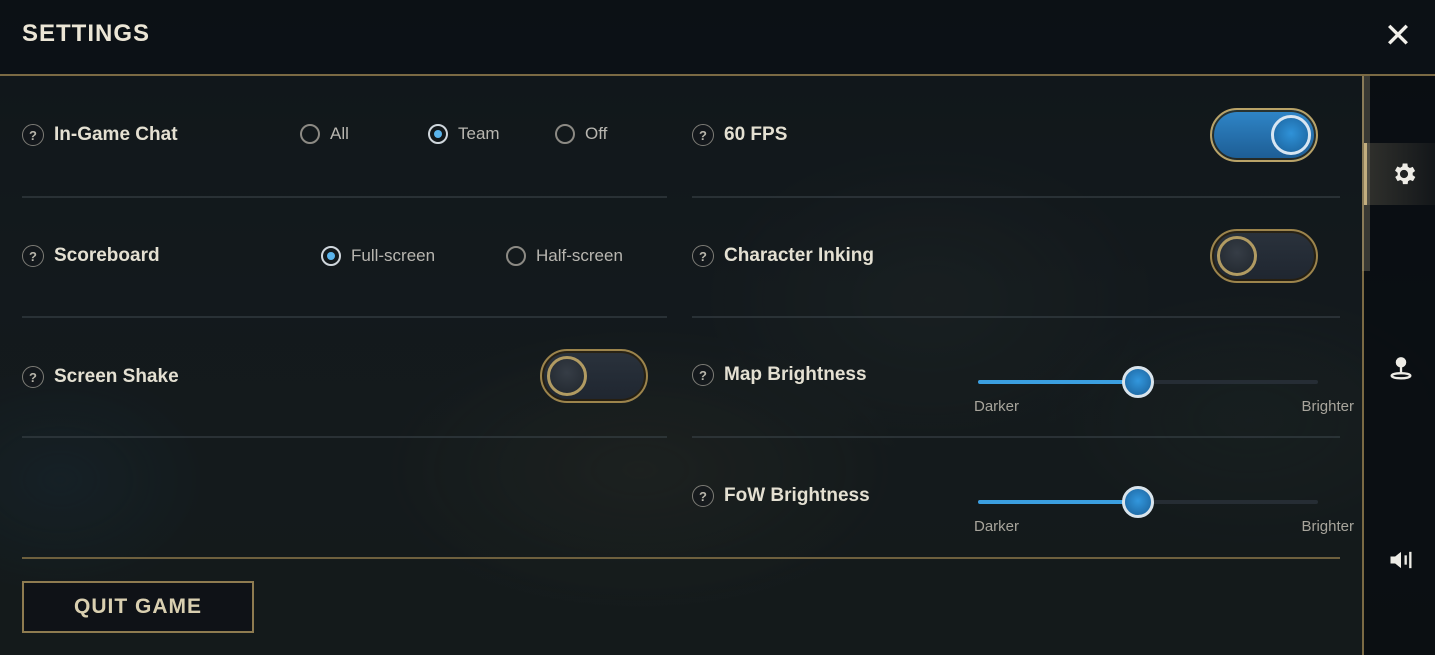 The image size is (1435, 655). What do you see at coordinates (116, 134) in the screenshot?
I see `chat-label: In-Game Chat` at bounding box center [116, 134].